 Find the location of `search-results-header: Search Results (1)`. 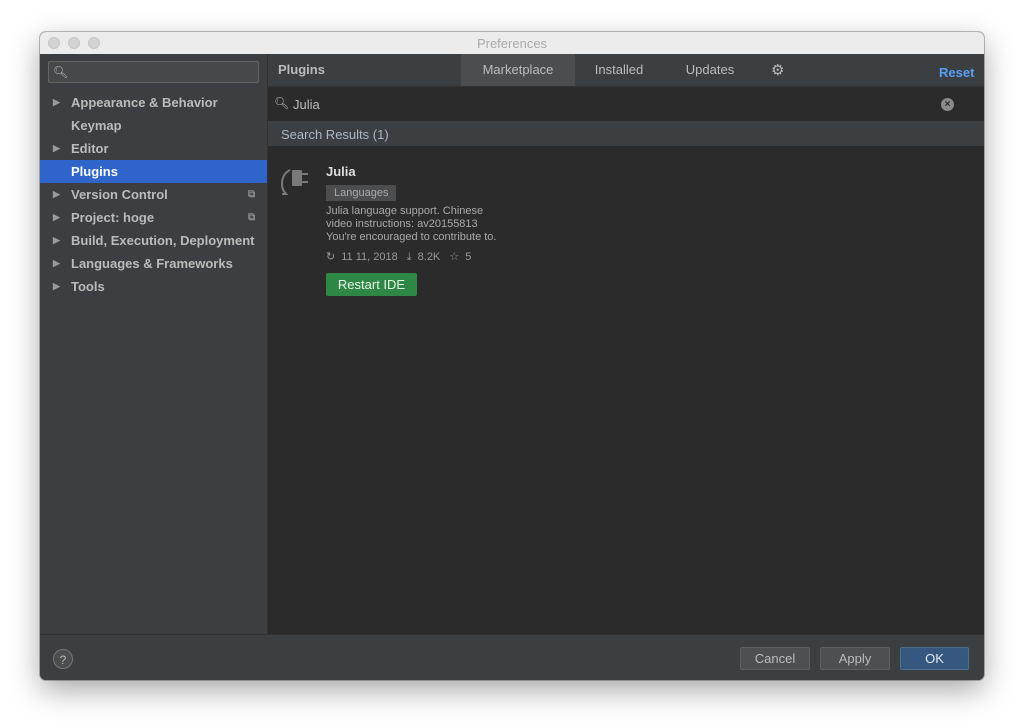

search-results-header: Search Results (1) is located at coordinates (626, 134).